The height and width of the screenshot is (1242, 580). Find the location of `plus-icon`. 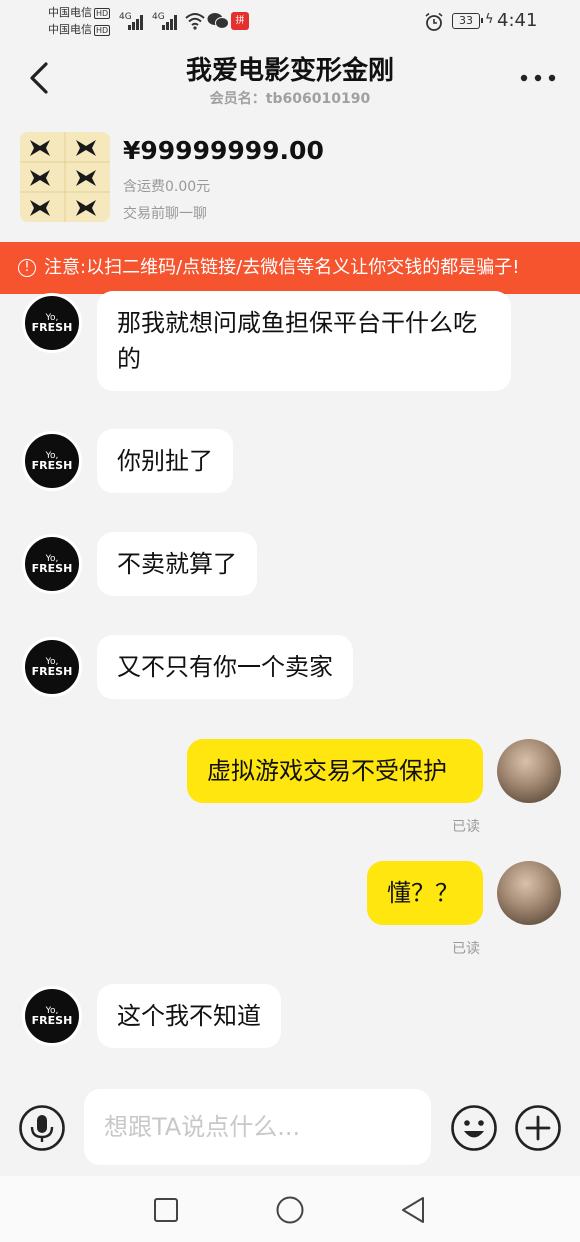

plus-icon is located at coordinates (538, 1128).